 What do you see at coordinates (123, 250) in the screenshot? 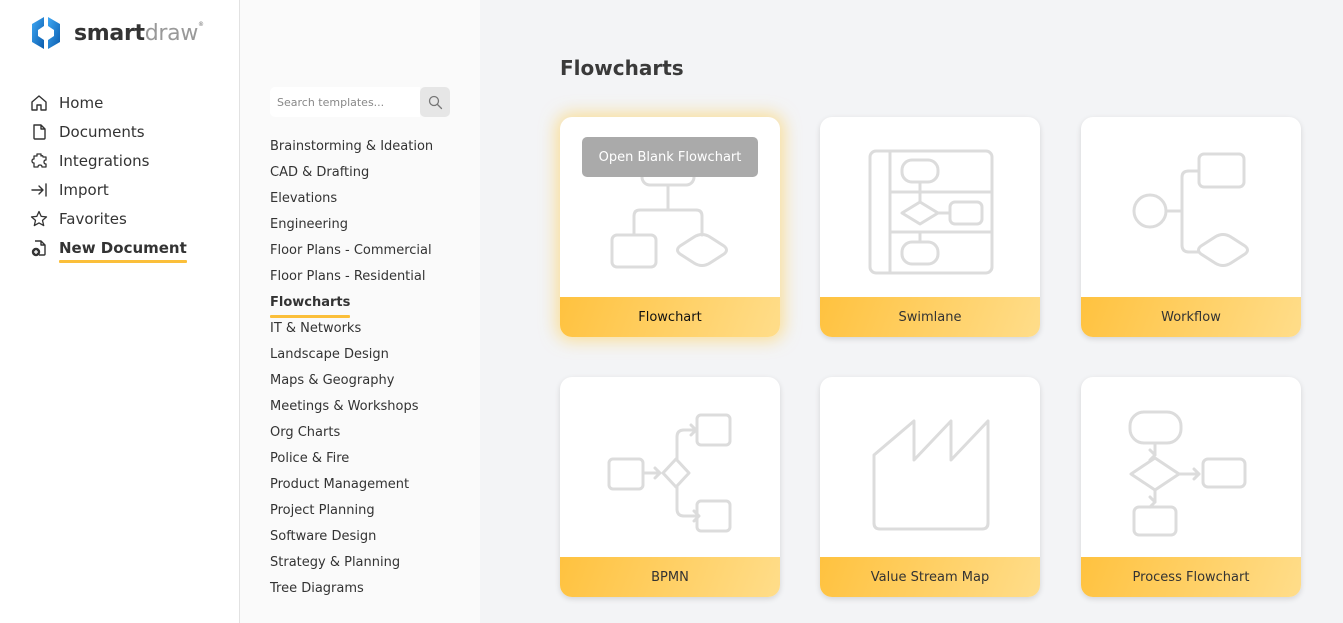
I see `nav-label: New Document` at bounding box center [123, 250].